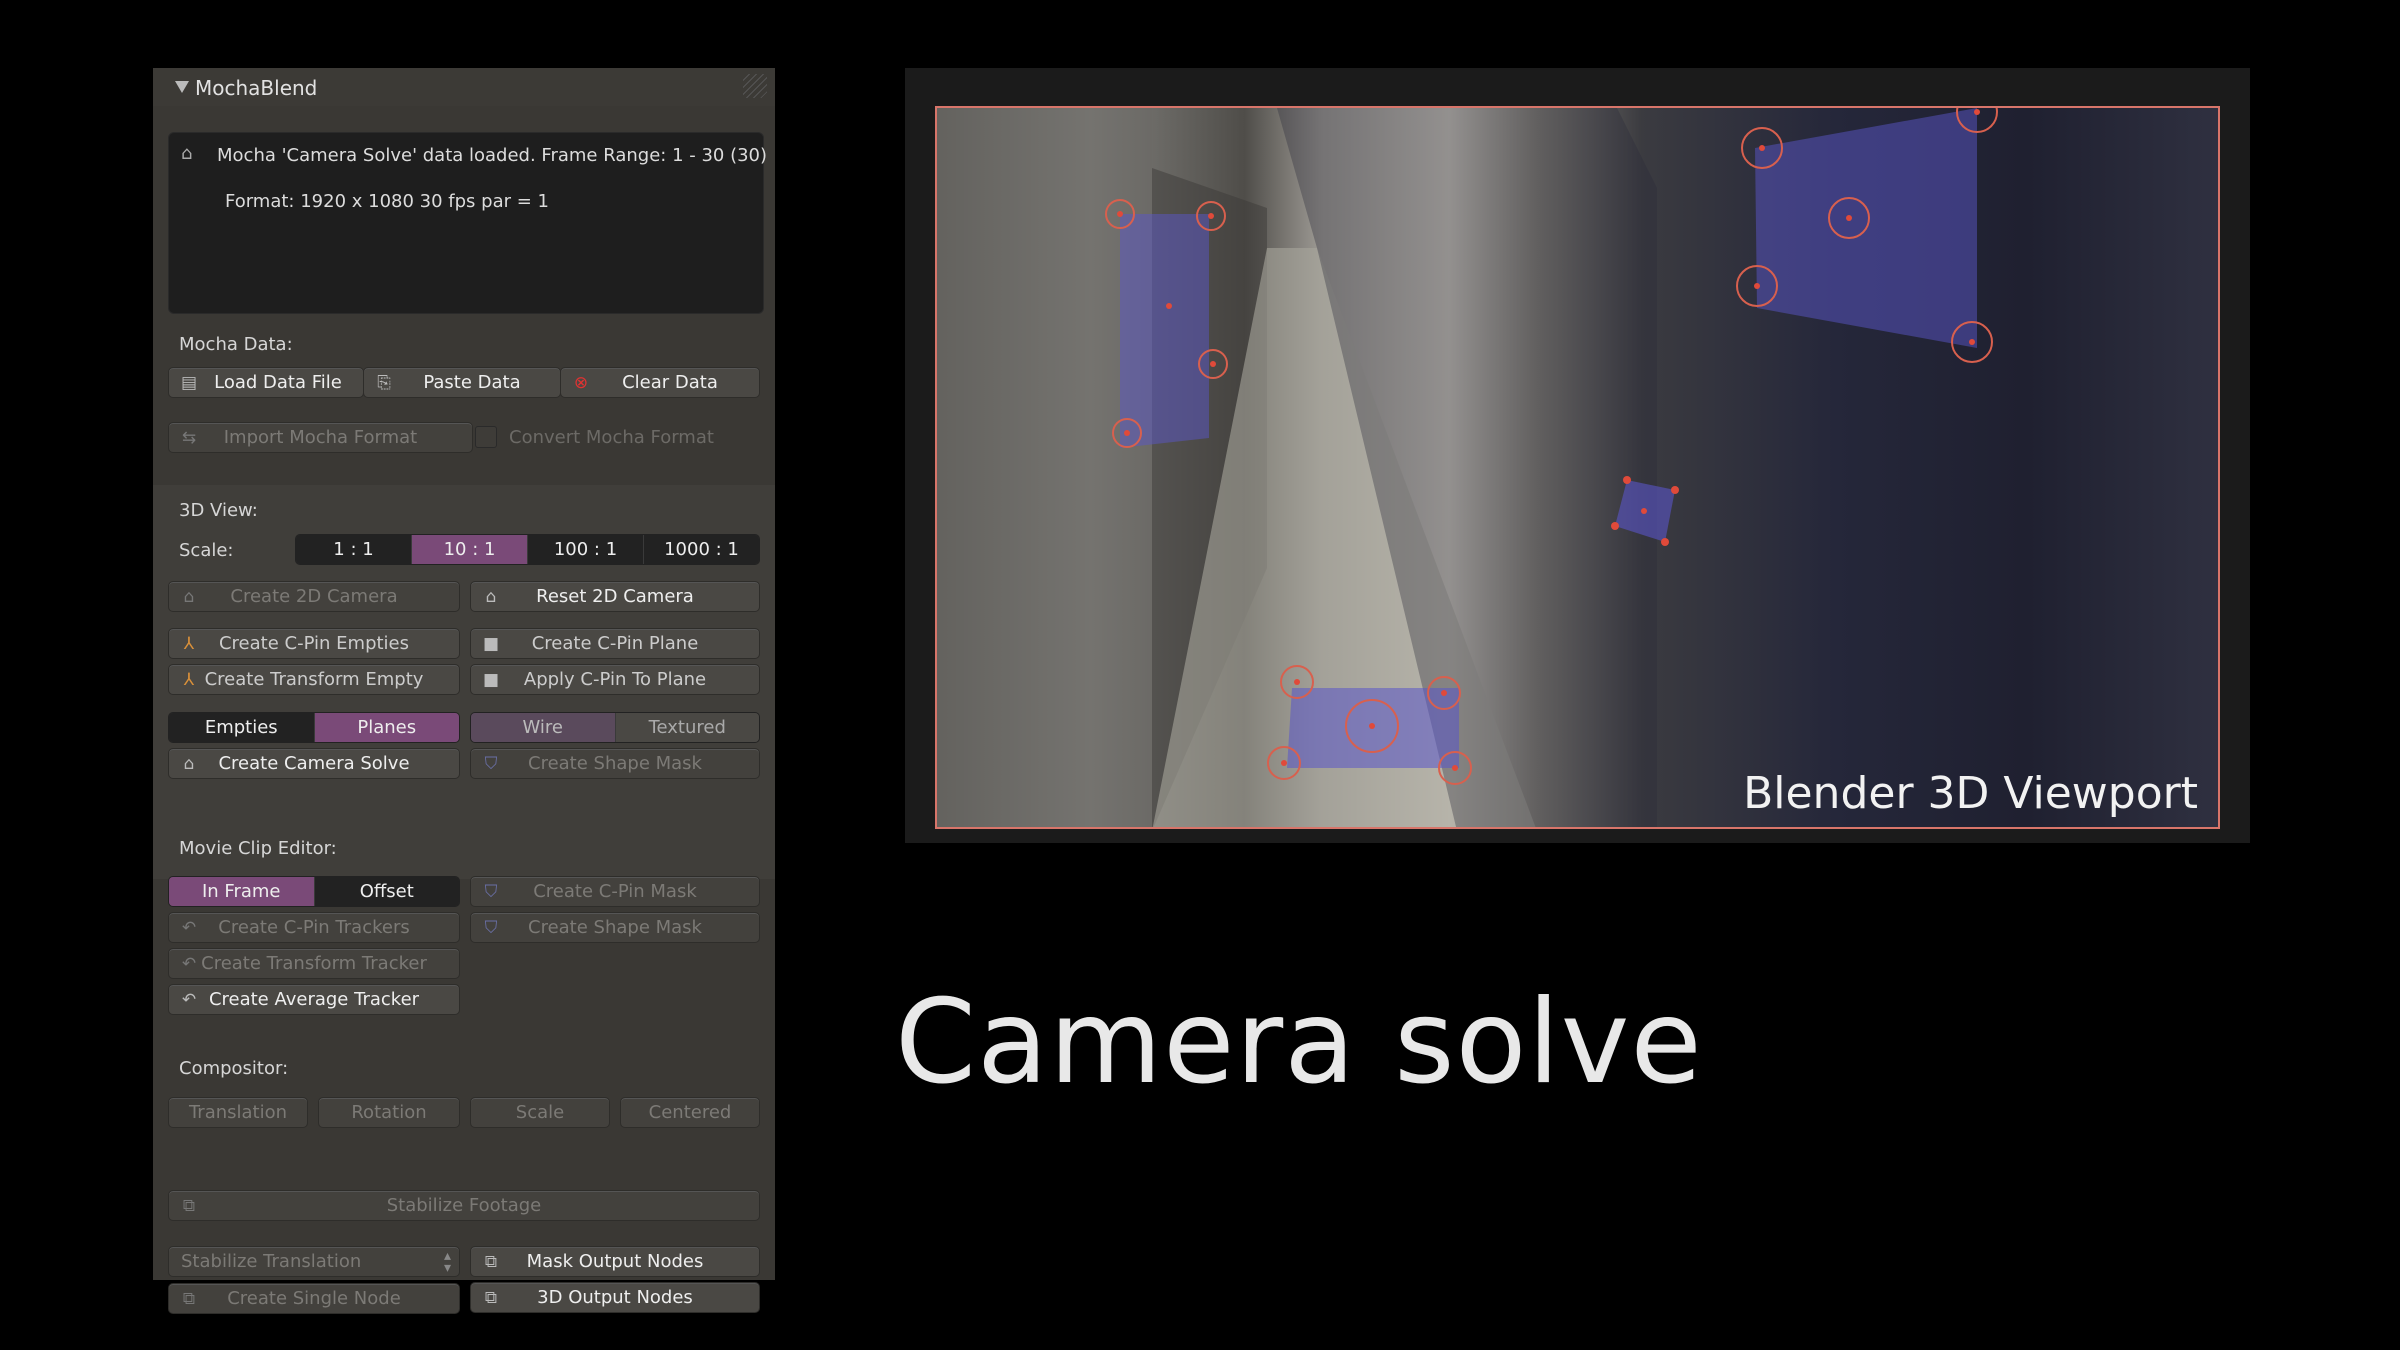 This screenshot has height=1350, width=2400. What do you see at coordinates (256, 88) in the screenshot?
I see `panel-title: MochaBlend` at bounding box center [256, 88].